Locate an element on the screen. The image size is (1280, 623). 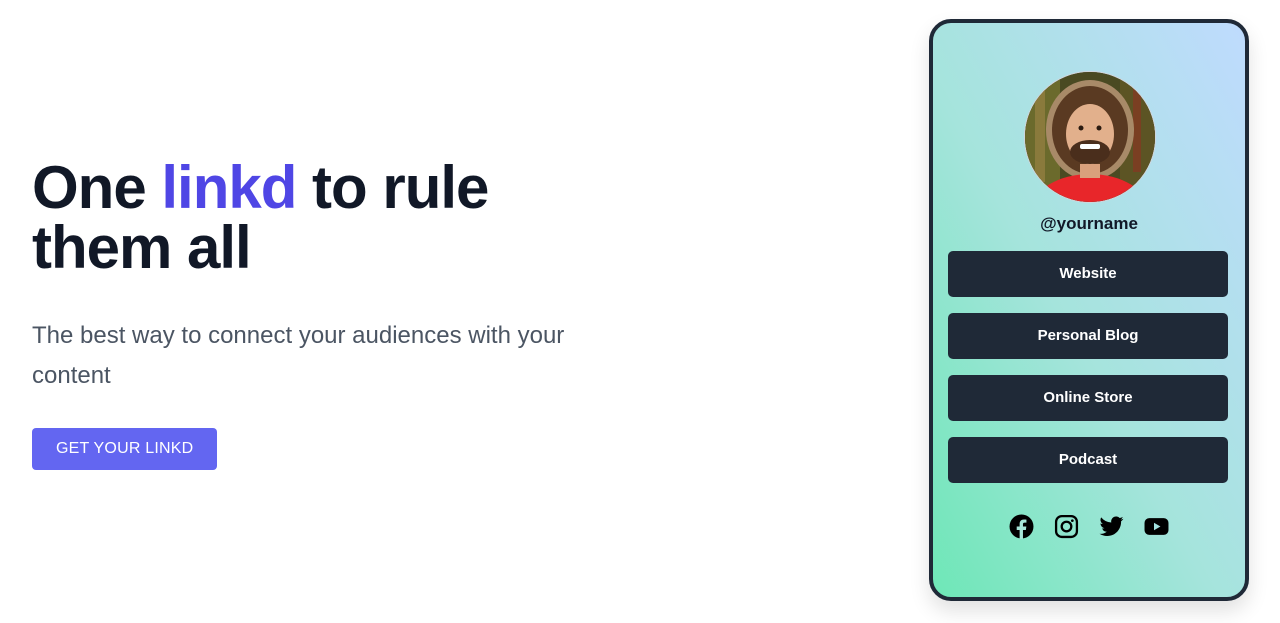
hero-title-start: One is located at coordinates (97, 187).